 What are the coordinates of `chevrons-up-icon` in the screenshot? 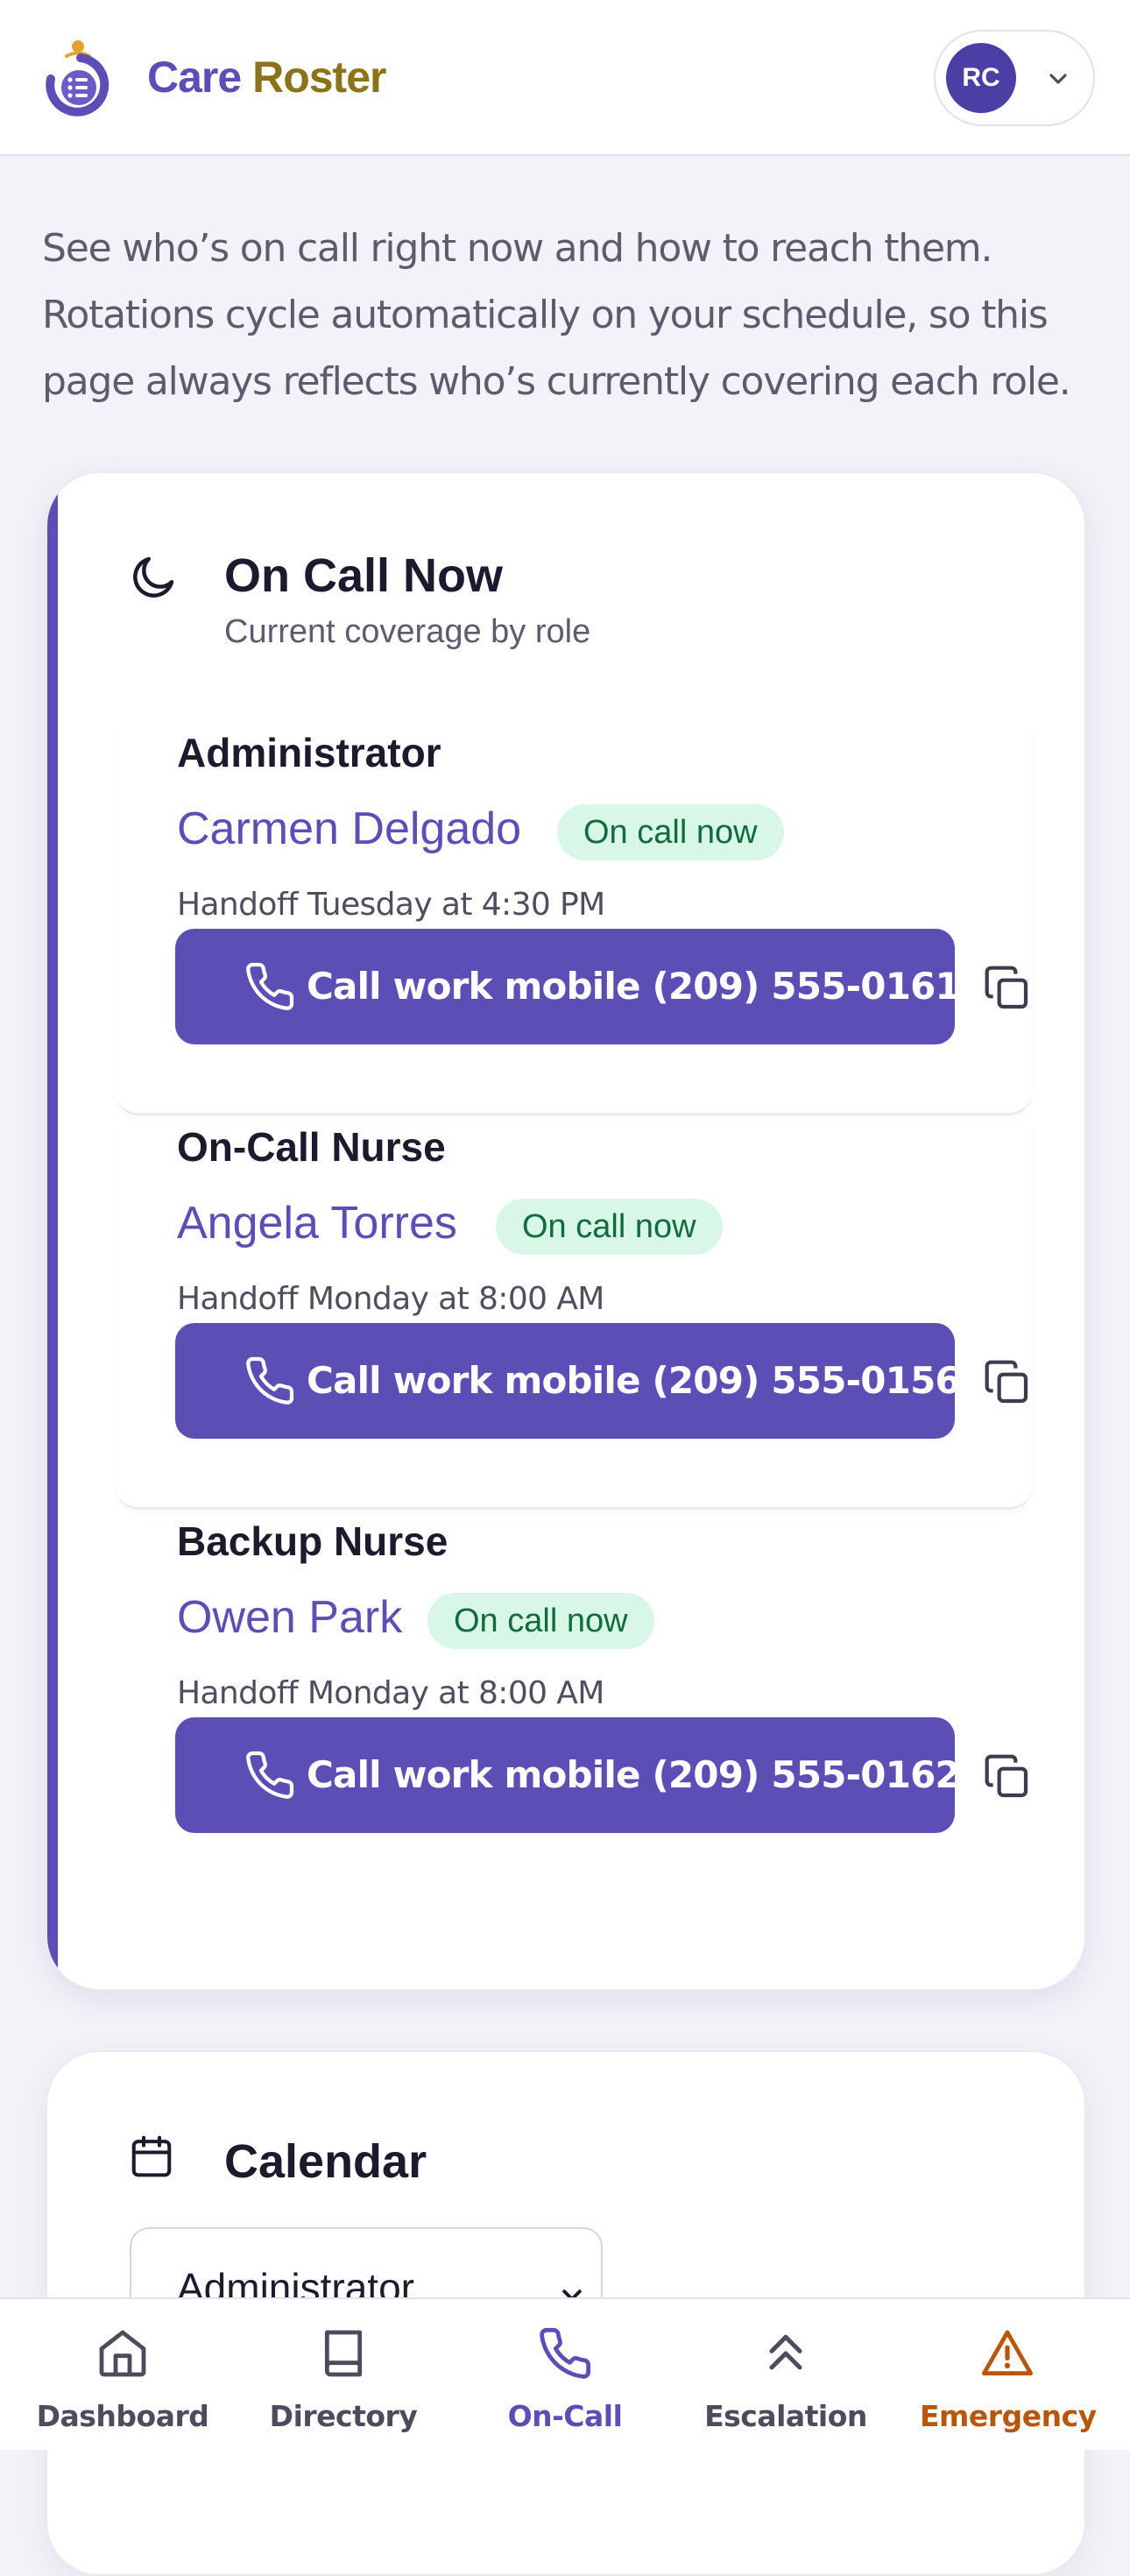 It's located at (785, 2352).